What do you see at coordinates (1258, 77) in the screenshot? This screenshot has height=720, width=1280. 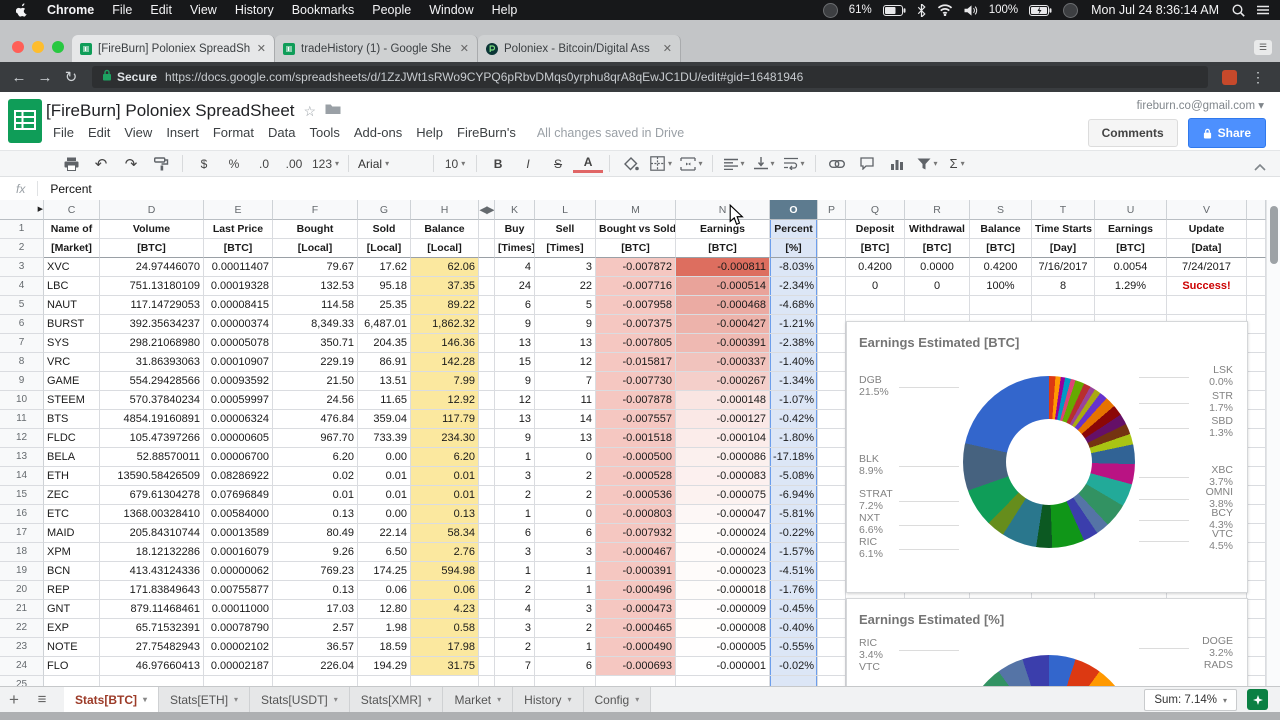 I see `browser-menu-icon: ⋮` at bounding box center [1258, 77].